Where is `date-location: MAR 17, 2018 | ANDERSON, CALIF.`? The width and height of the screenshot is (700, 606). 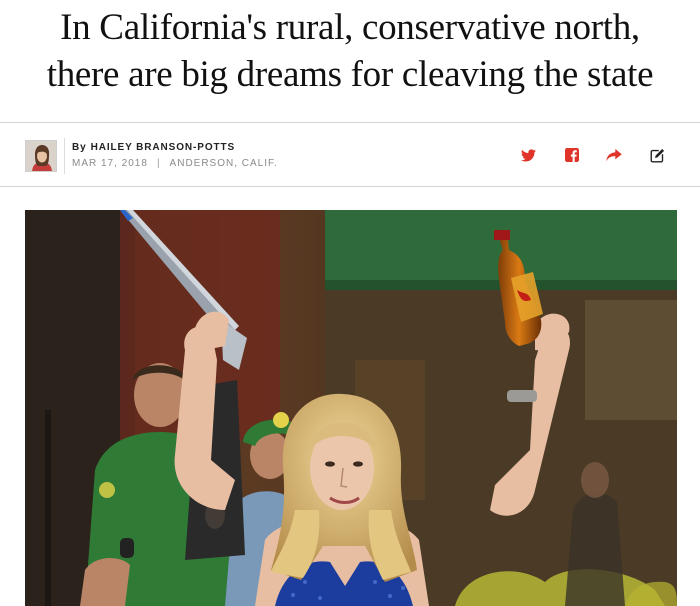 date-location: MAR 17, 2018 | ANDERSON, CALIF. is located at coordinates (175, 164).